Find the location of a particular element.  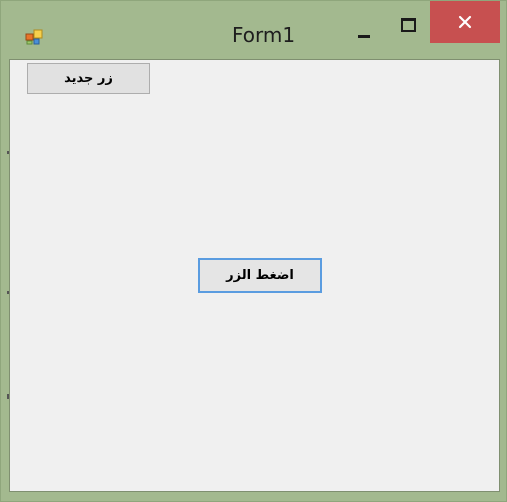

close-icon is located at coordinates (465, 22).